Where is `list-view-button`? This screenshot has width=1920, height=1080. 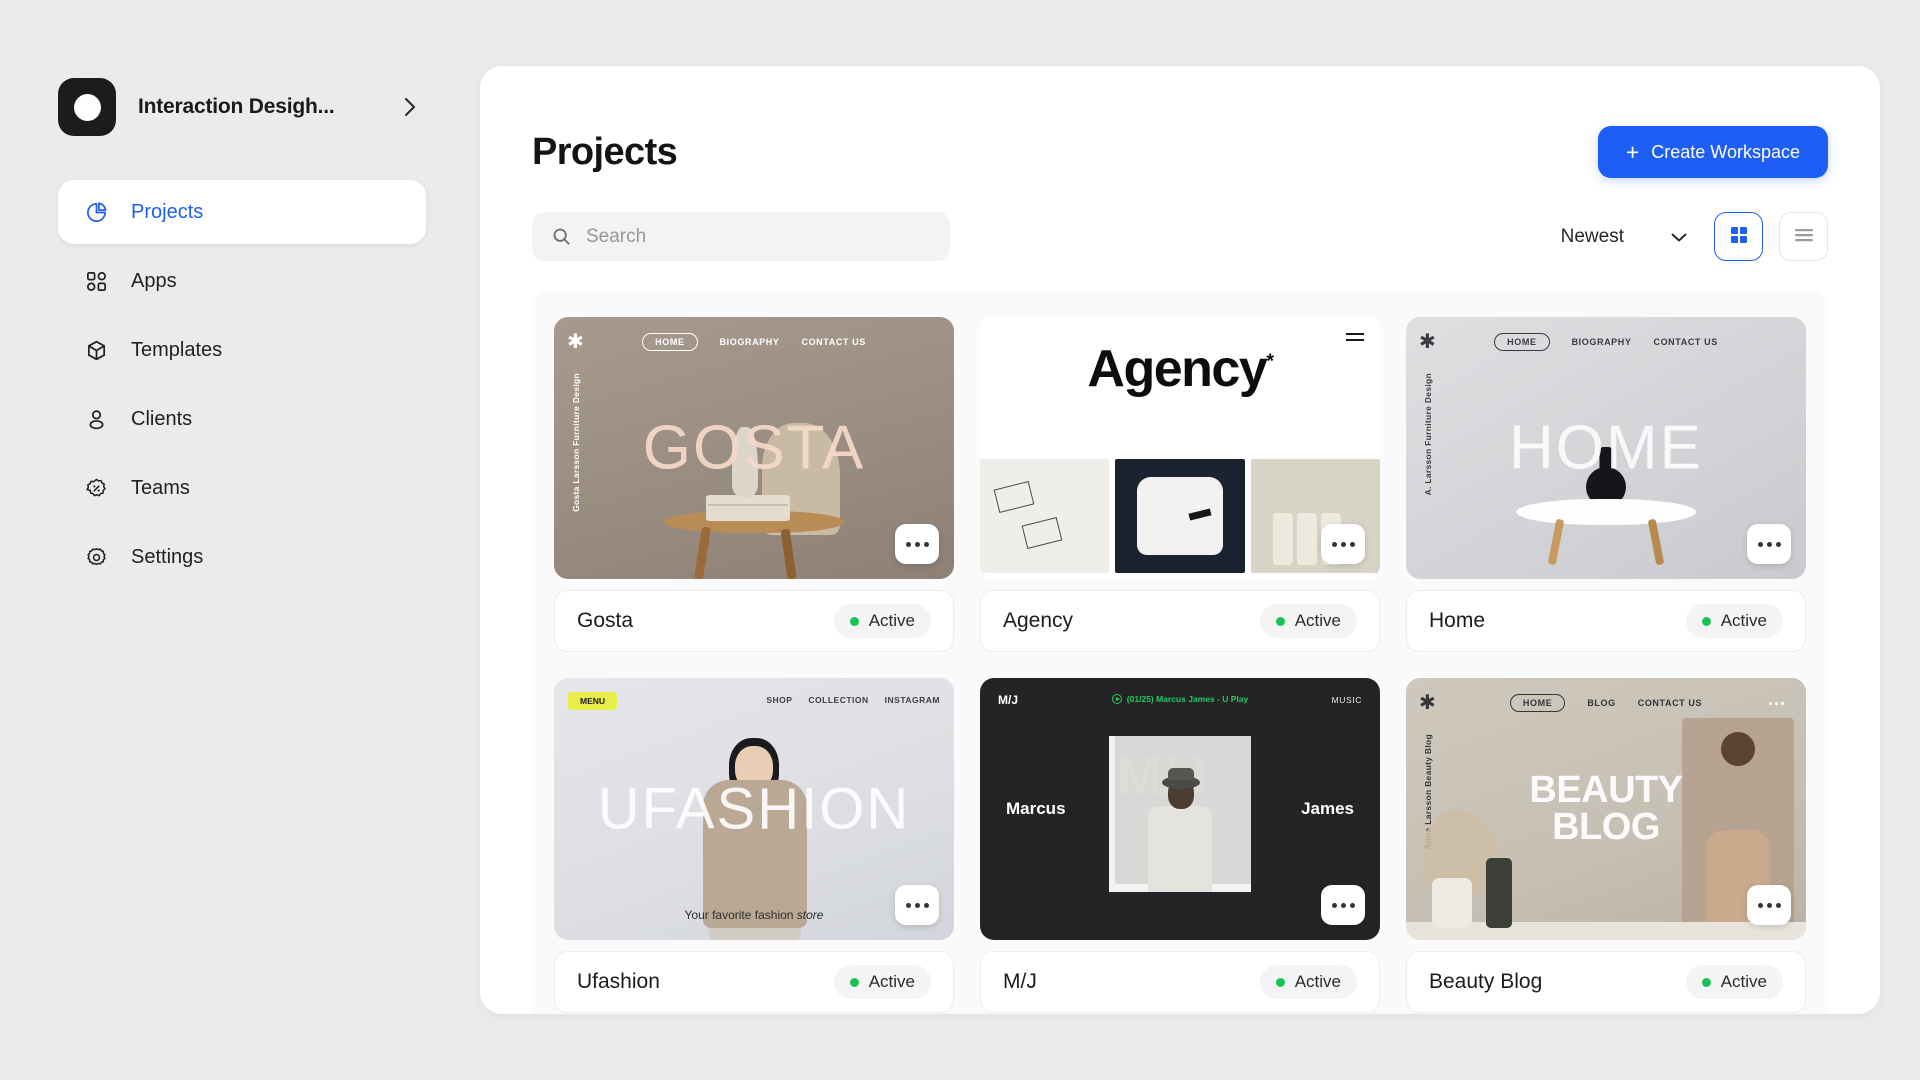 list-view-button is located at coordinates (1803, 236).